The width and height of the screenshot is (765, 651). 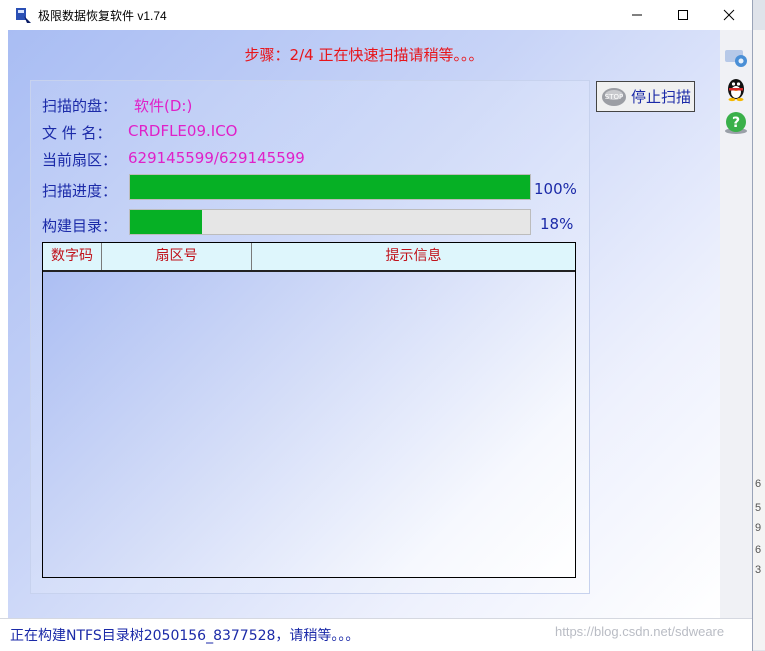 I want to click on column-header-code: 数字码, so click(x=72, y=256).